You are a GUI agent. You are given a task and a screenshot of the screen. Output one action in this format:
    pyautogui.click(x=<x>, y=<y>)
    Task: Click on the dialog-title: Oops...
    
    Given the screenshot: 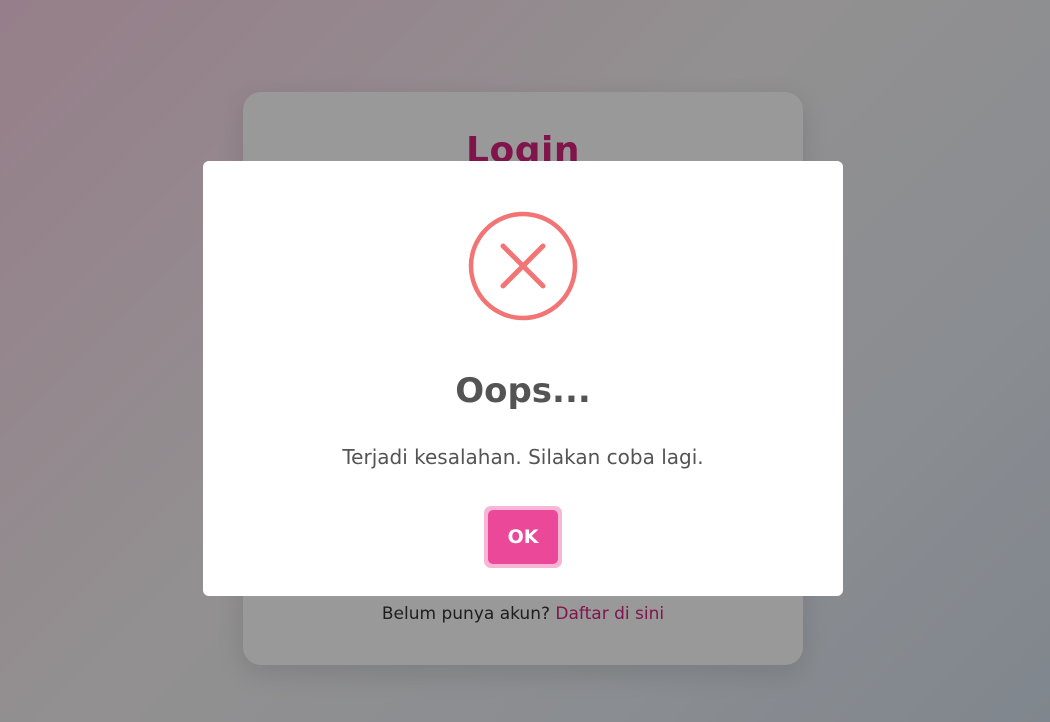 What is the action you would take?
    pyautogui.click(x=523, y=391)
    